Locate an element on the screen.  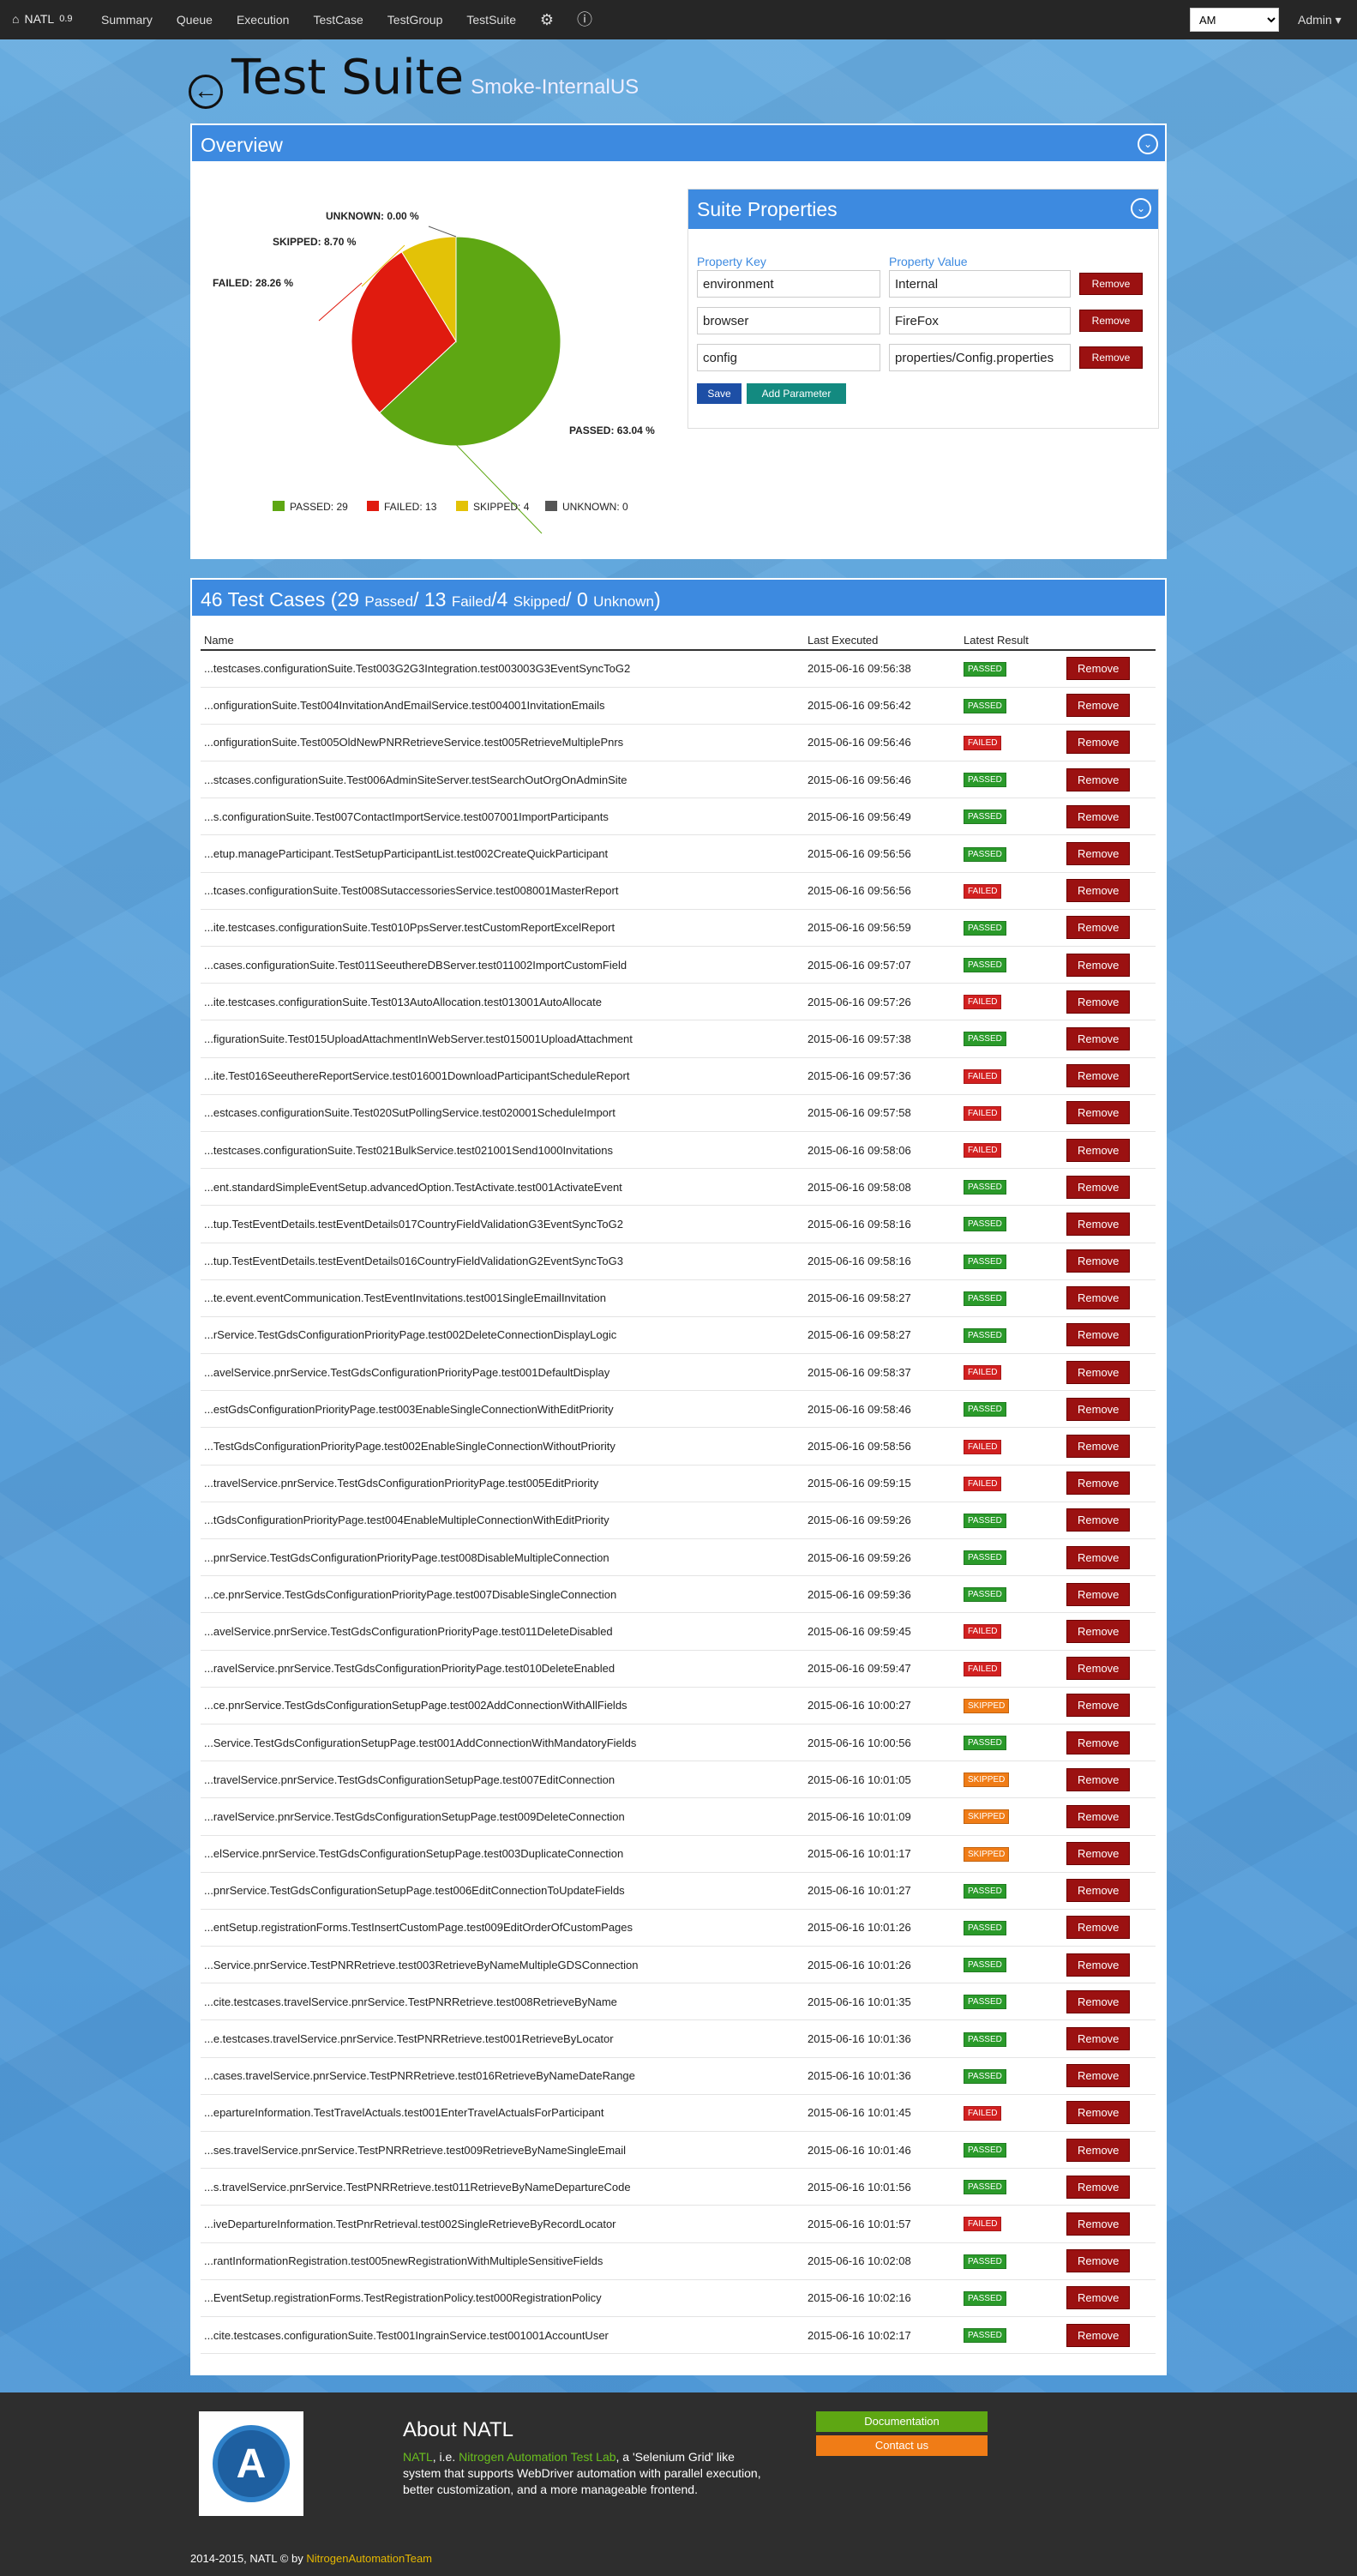
suite-properties-header: Suite Properties ⌄ is located at coordinates (923, 210).